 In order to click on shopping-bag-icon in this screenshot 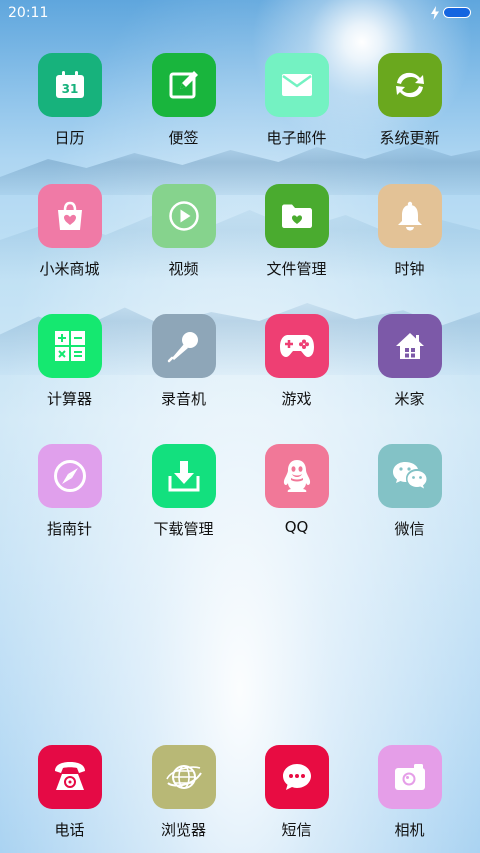, I will do `click(69, 215)`.